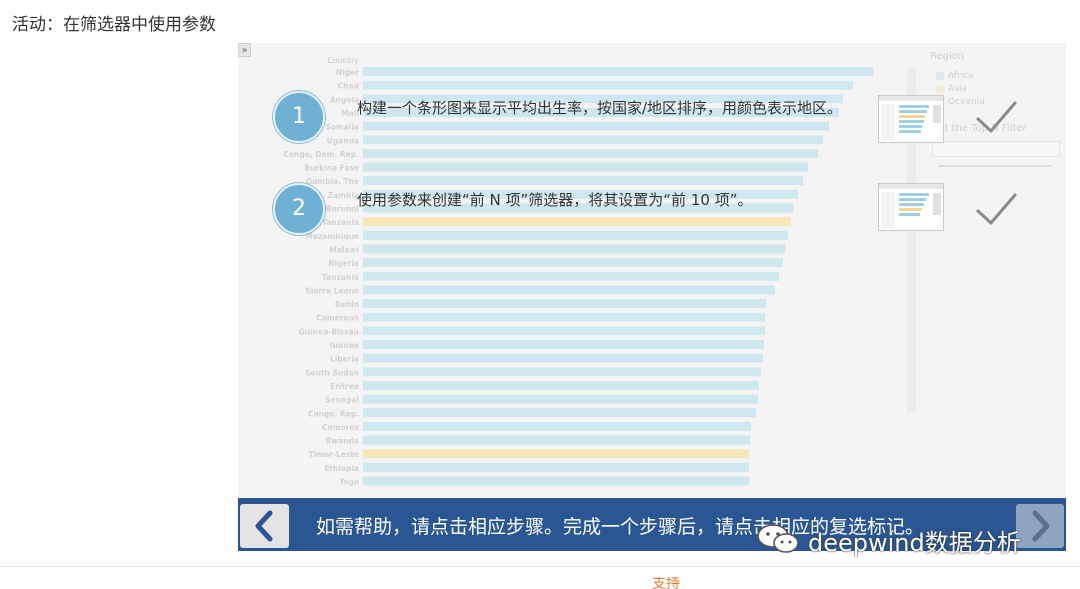  What do you see at coordinates (332, 290) in the screenshot?
I see `category-label: Sierra Leone` at bounding box center [332, 290].